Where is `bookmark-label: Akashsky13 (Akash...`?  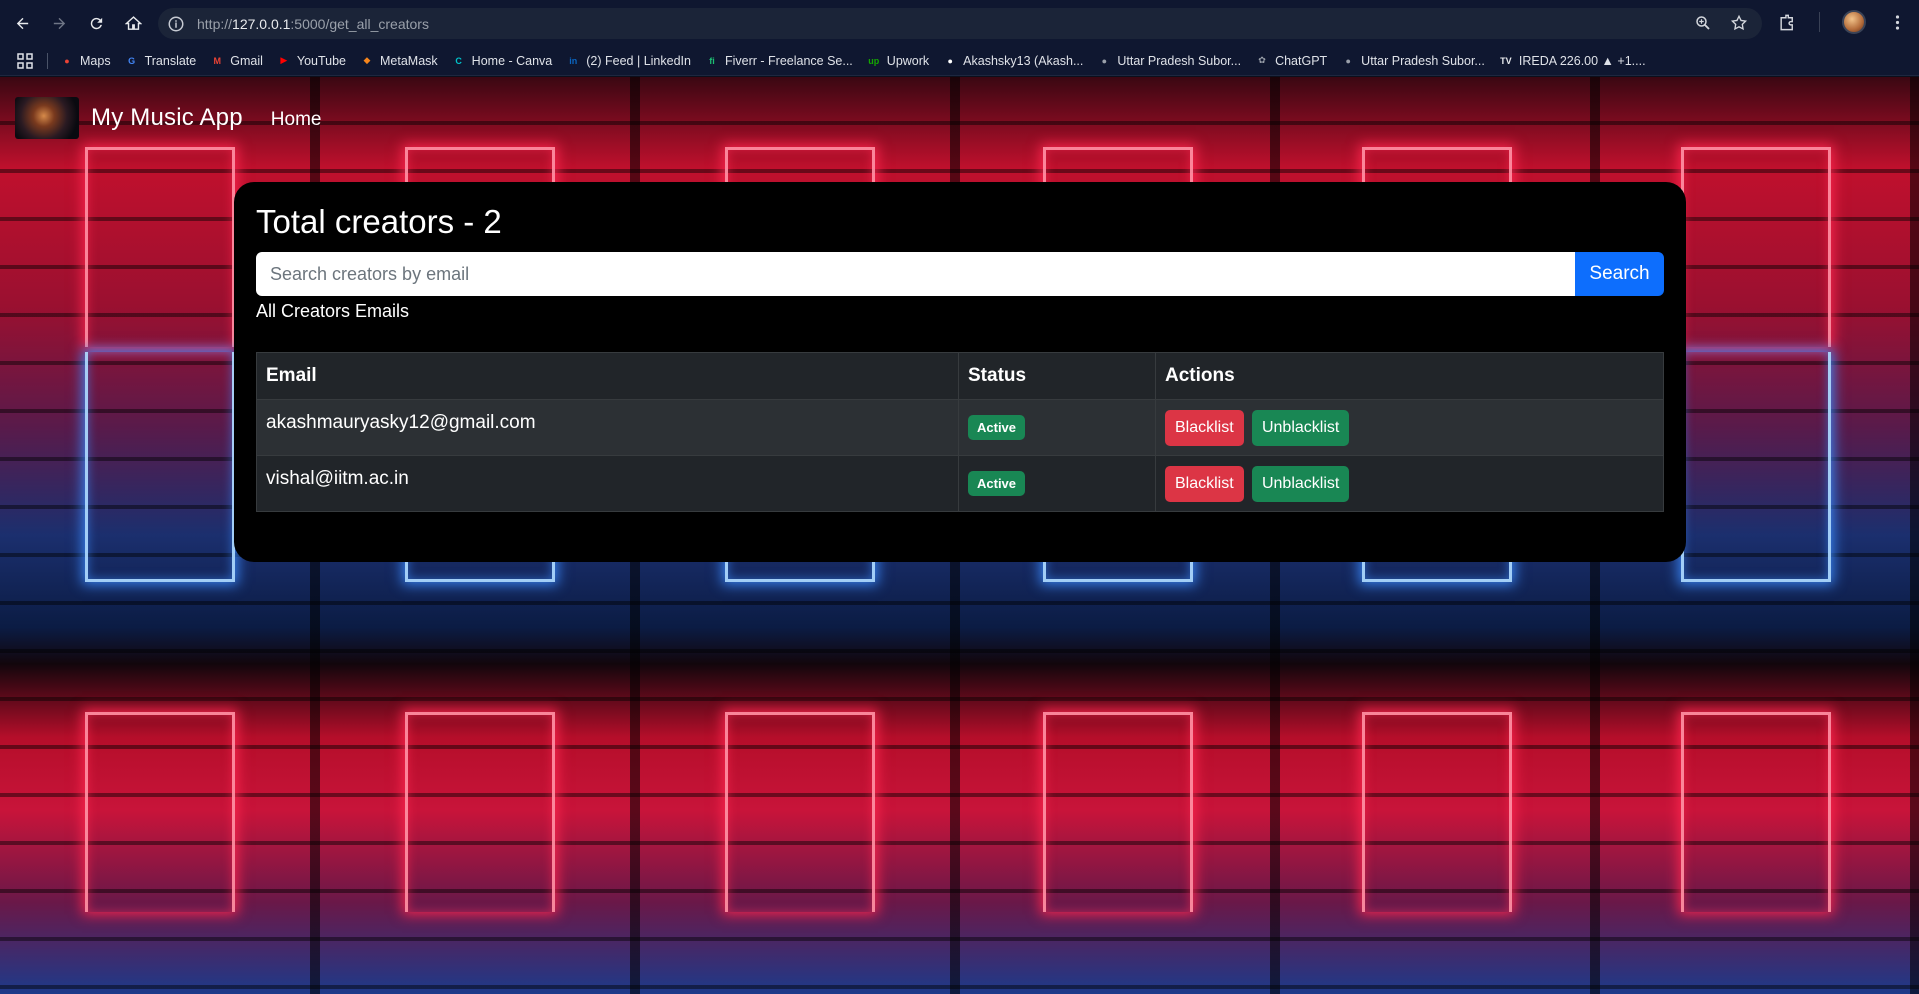 bookmark-label: Akashsky13 (Akash... is located at coordinates (1023, 60).